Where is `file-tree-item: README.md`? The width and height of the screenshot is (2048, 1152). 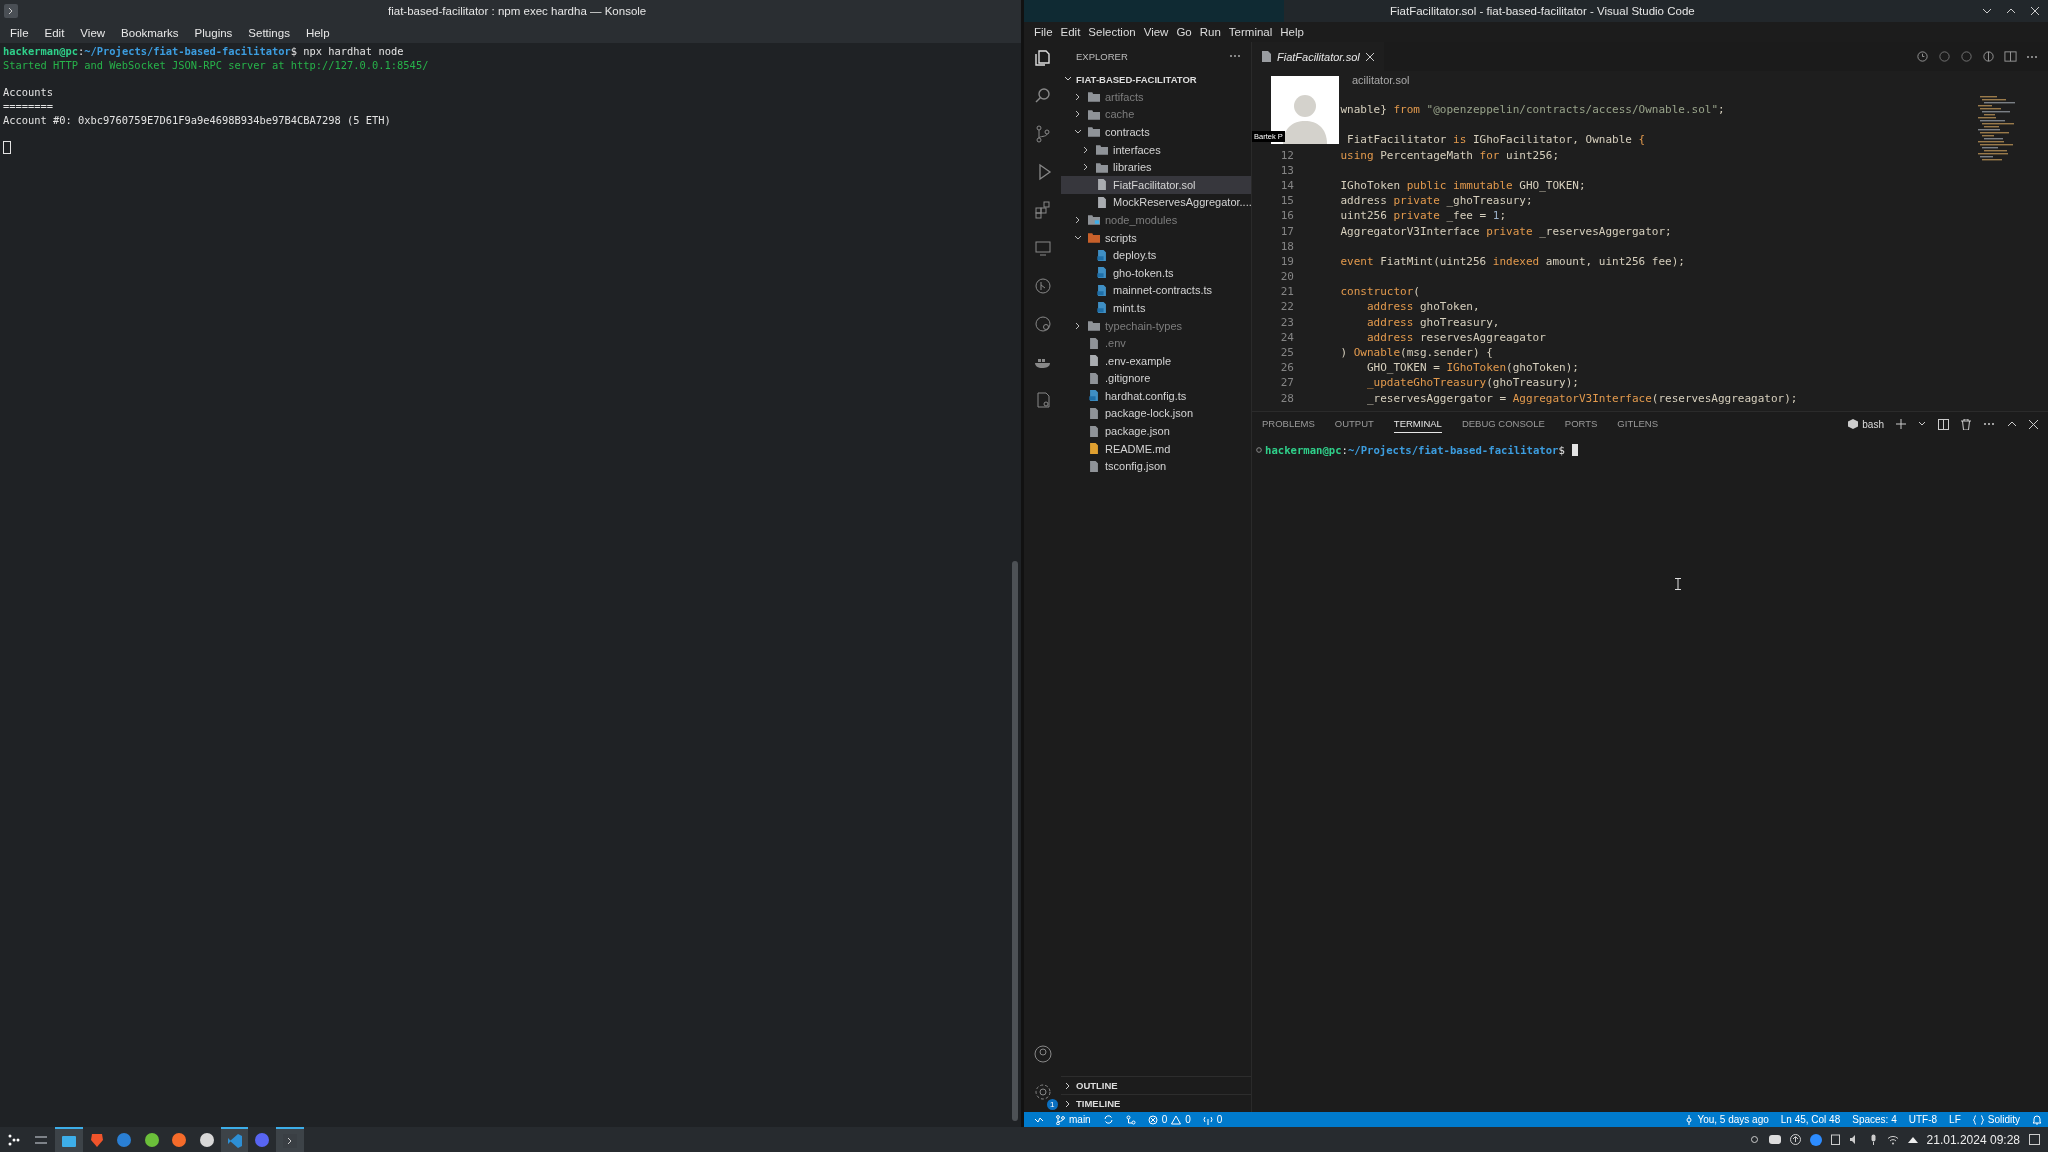 file-tree-item: README.md is located at coordinates (1156, 448).